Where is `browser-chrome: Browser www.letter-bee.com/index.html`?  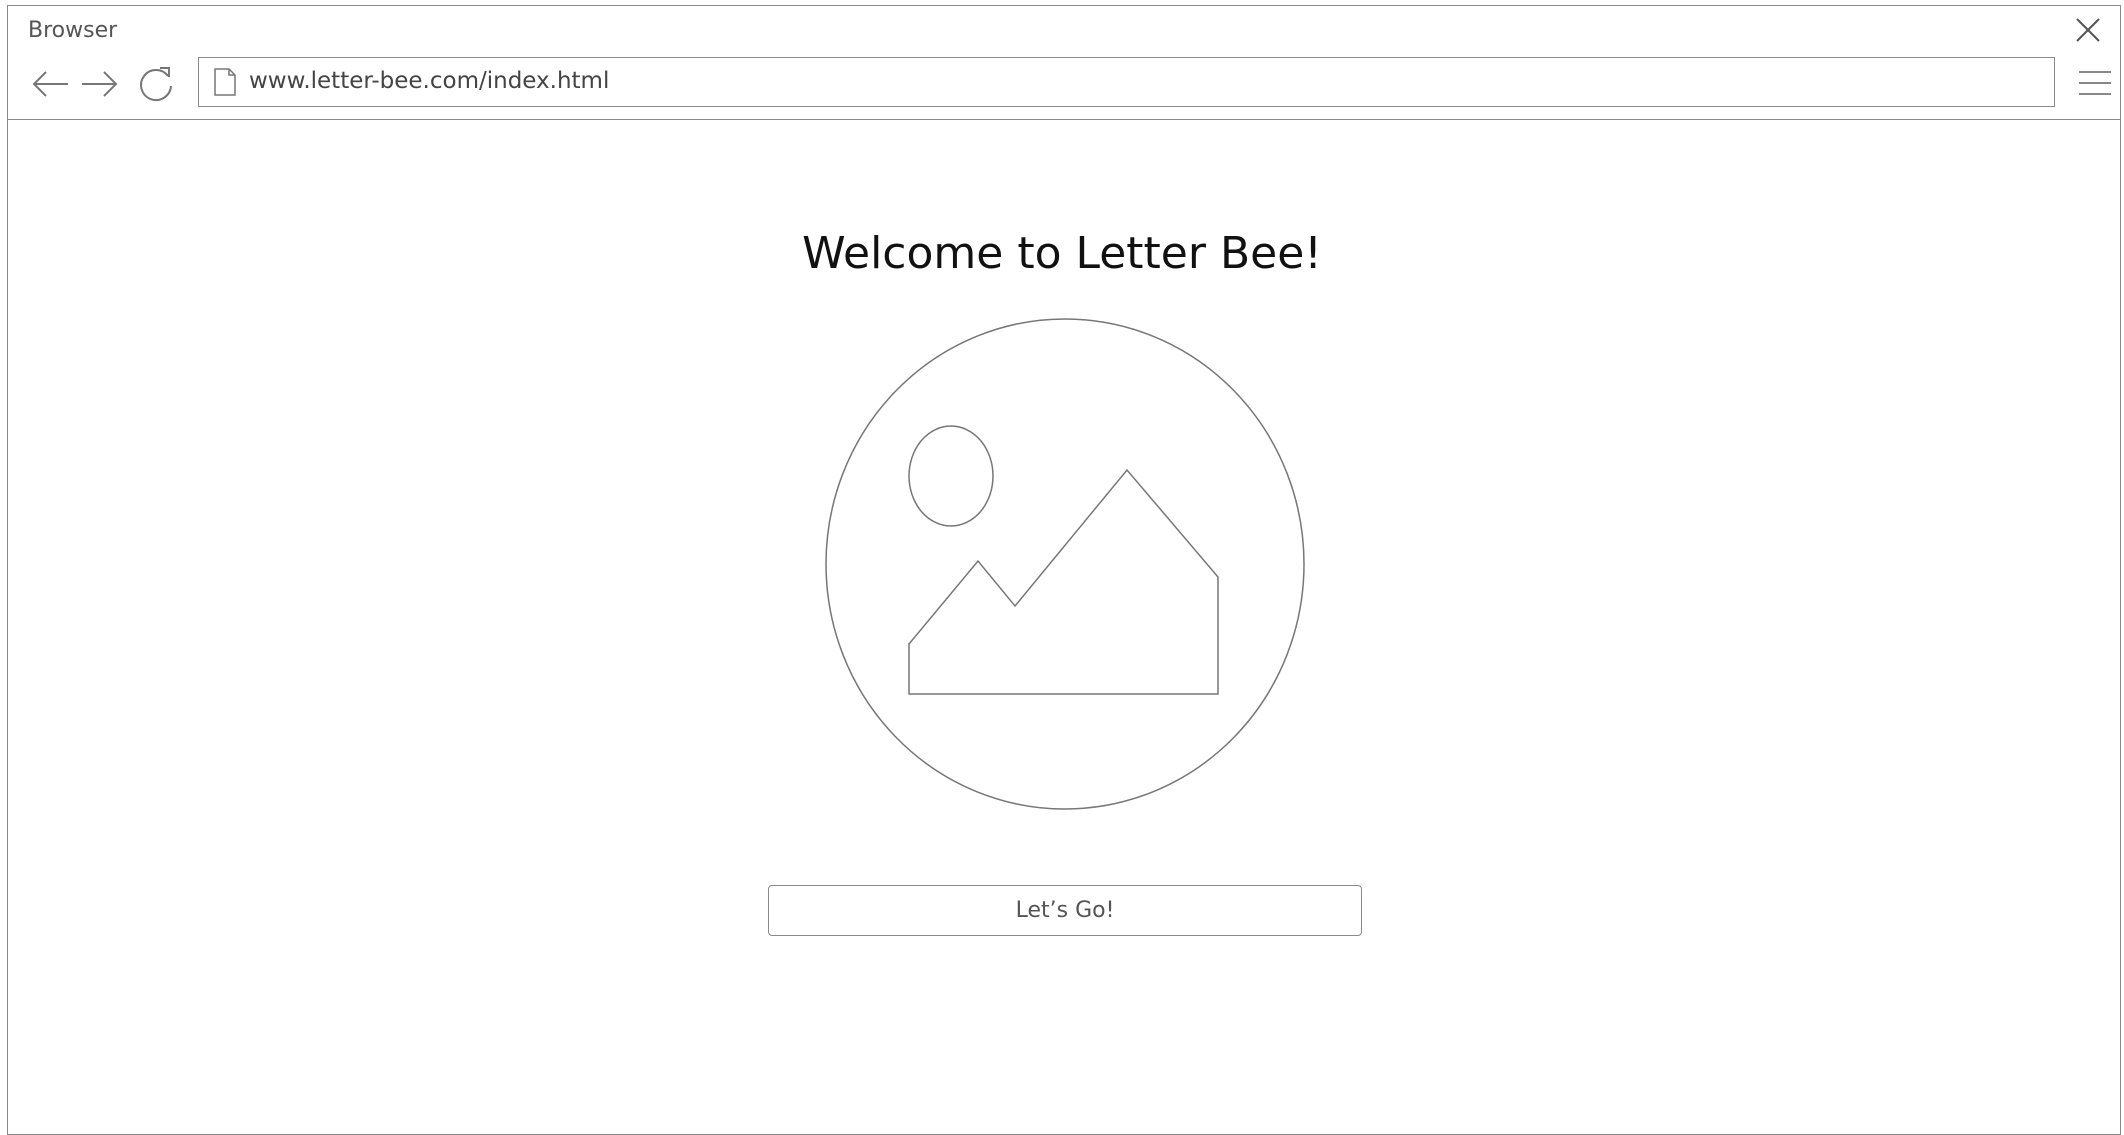
browser-chrome: Browser www.letter-bee.com/index.html is located at coordinates (1064, 63).